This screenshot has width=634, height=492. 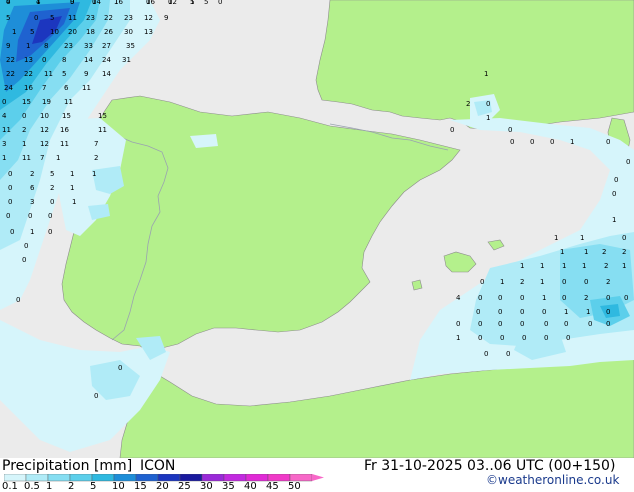 I want to click on land-ibiza, so click(x=417, y=285).